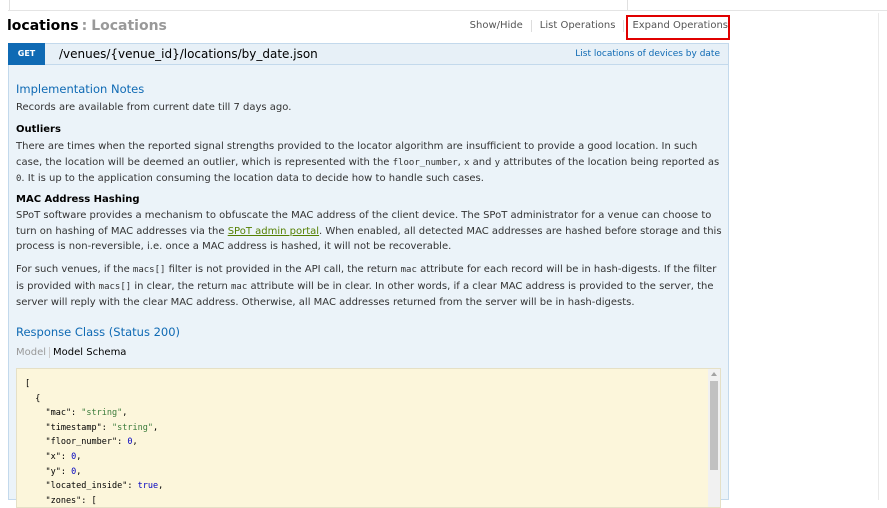 Image resolution: width=887 pixels, height=508 pixels. I want to click on show-hide-link: Show/Hide, so click(497, 26).